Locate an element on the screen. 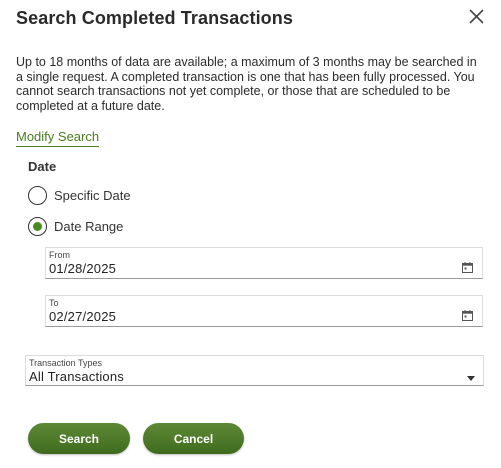 This screenshot has height=468, width=501. cancel-button: Cancel is located at coordinates (193, 438).